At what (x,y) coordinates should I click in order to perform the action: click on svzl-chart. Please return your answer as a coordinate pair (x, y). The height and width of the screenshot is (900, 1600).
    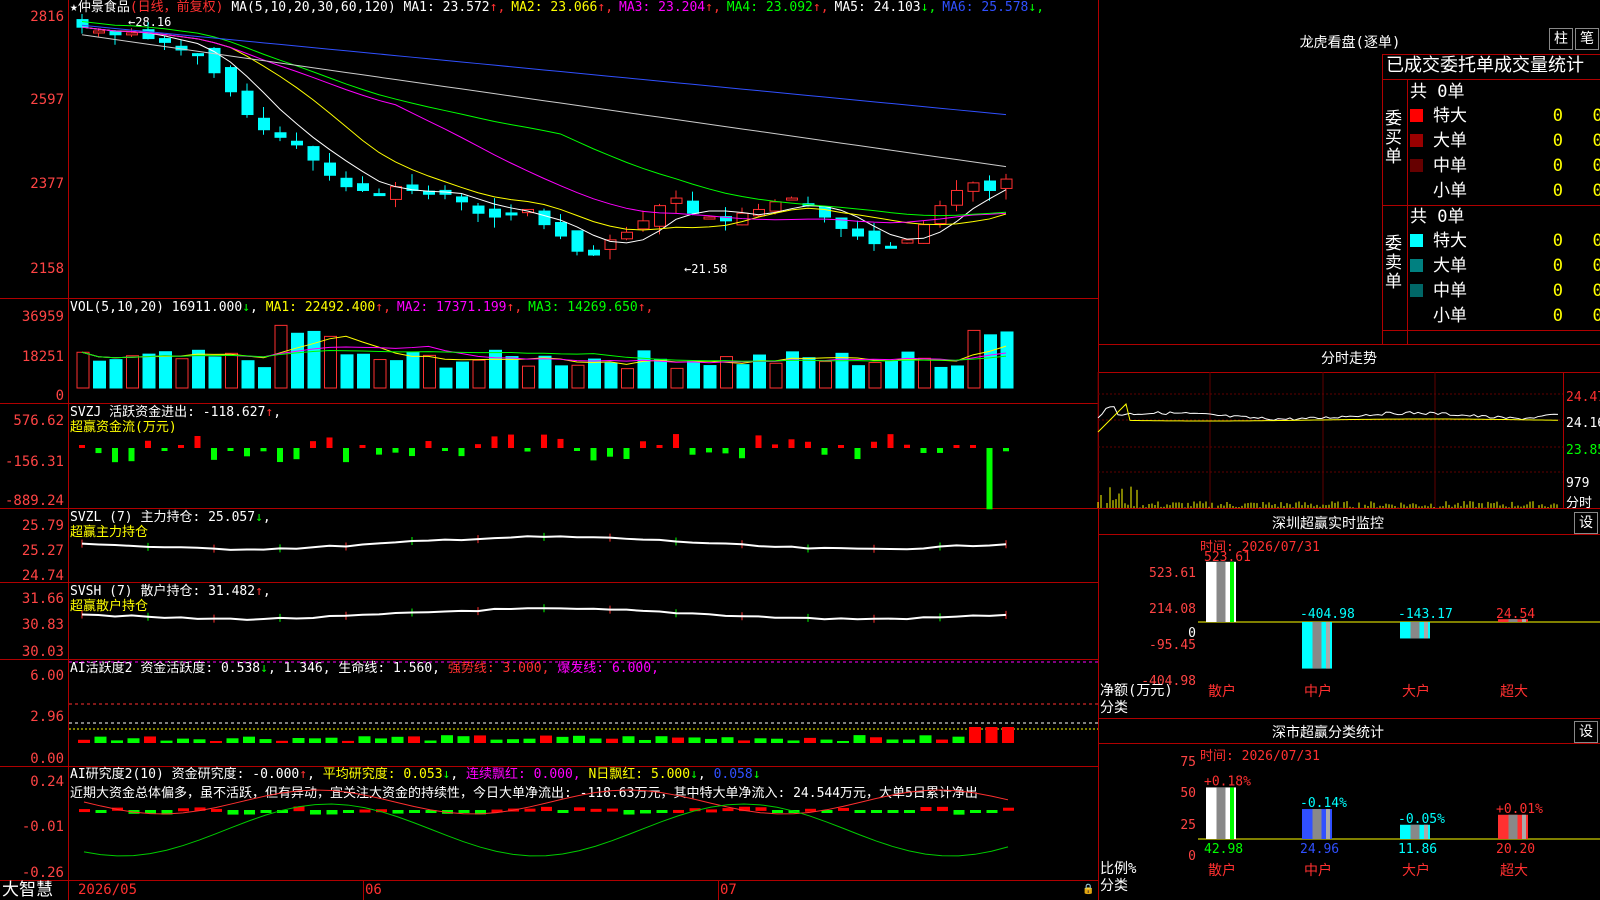
    Looking at the image, I should click on (583, 545).